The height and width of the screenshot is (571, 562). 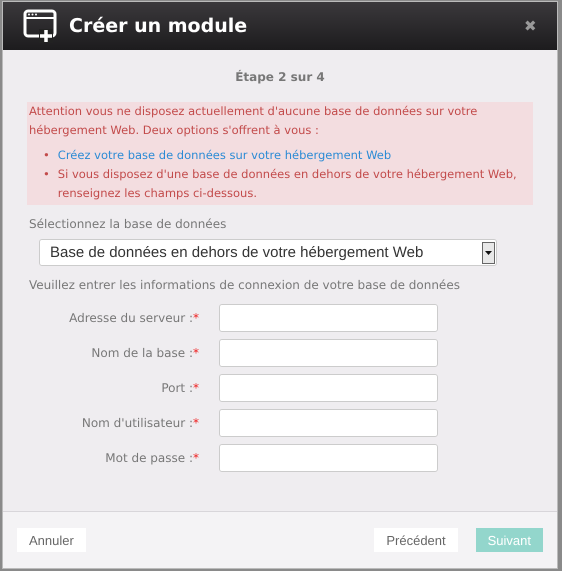 I want to click on field-label: Port :*, so click(x=179, y=388).